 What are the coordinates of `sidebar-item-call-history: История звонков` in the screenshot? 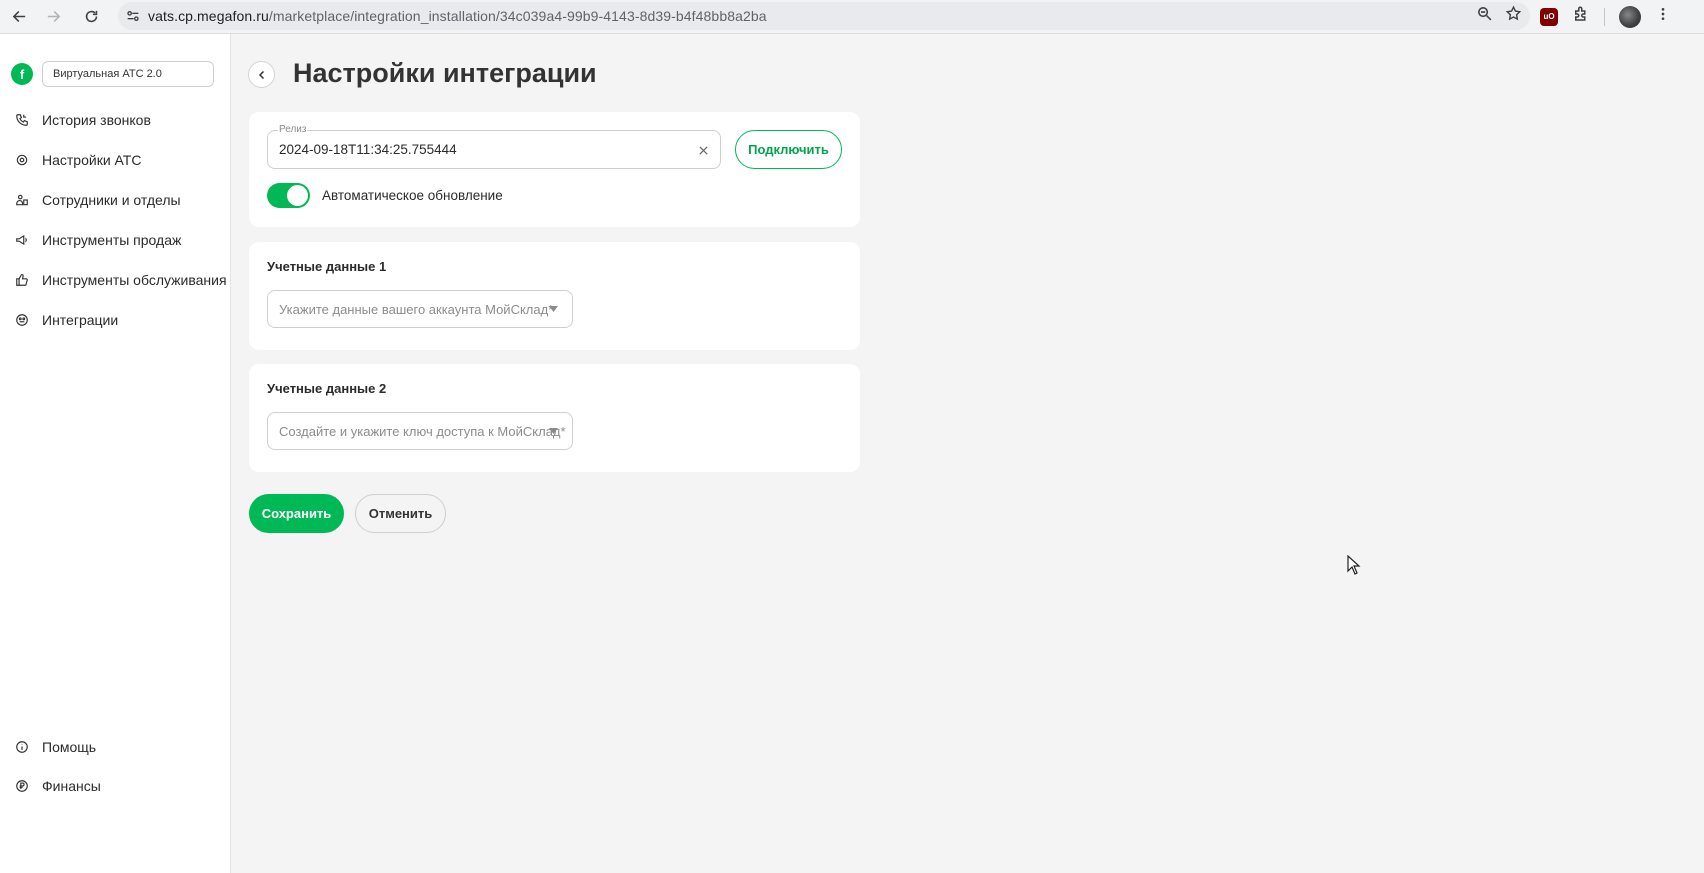 It's located at (115, 120).